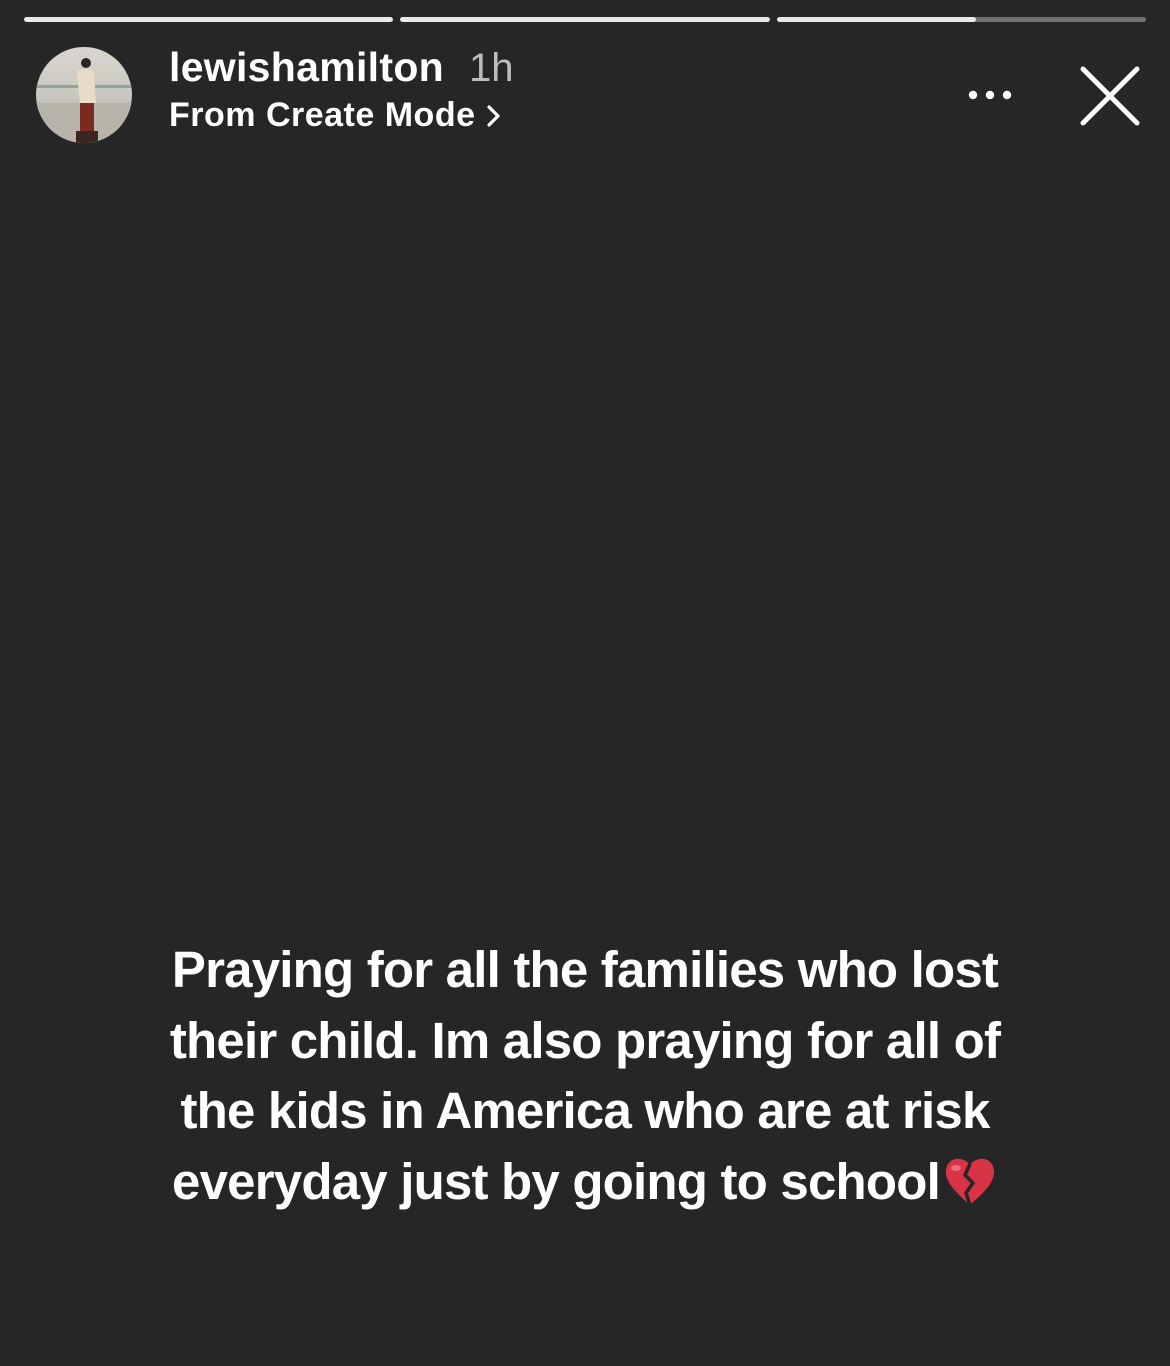 Image resolution: width=1170 pixels, height=1366 pixels. I want to click on create-mode-label: From Create Mode, so click(322, 115).